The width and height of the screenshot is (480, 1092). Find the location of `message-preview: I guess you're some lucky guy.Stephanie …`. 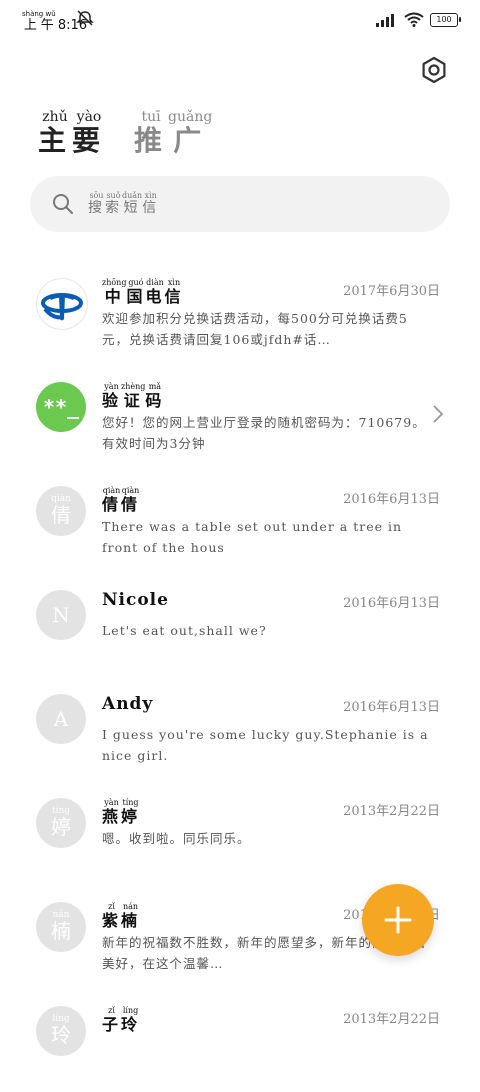

message-preview: I guess you're some lucky guy.Stephanie … is located at coordinates (265, 745).